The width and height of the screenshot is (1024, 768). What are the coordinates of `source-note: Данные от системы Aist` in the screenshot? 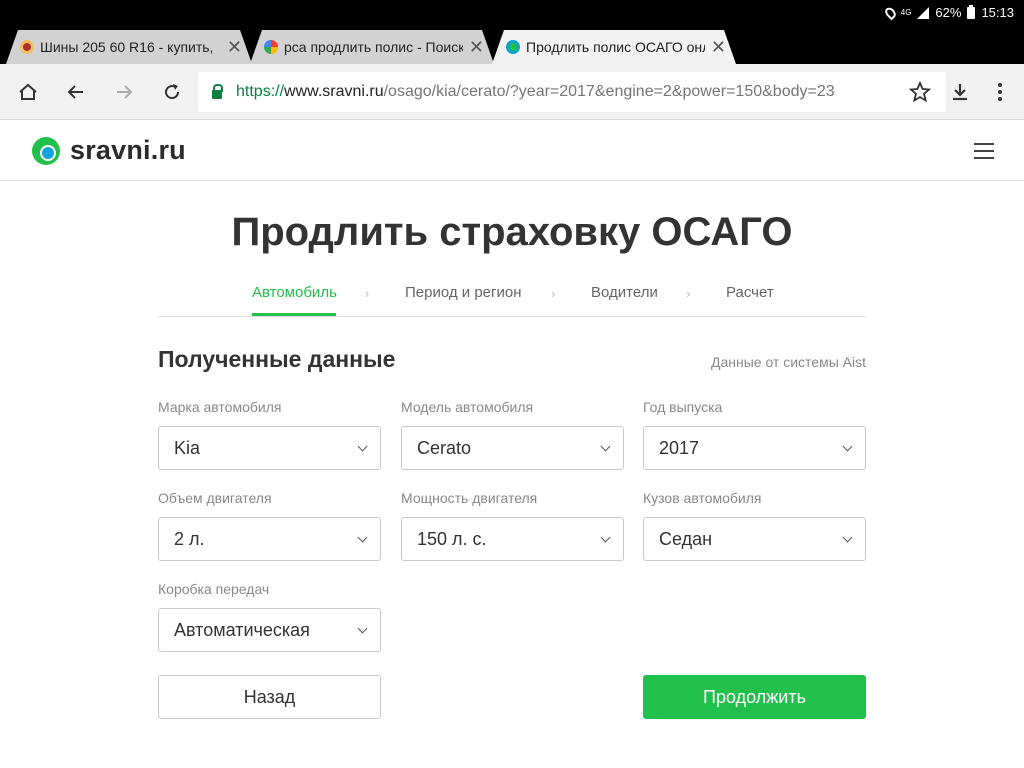 It's located at (788, 362).